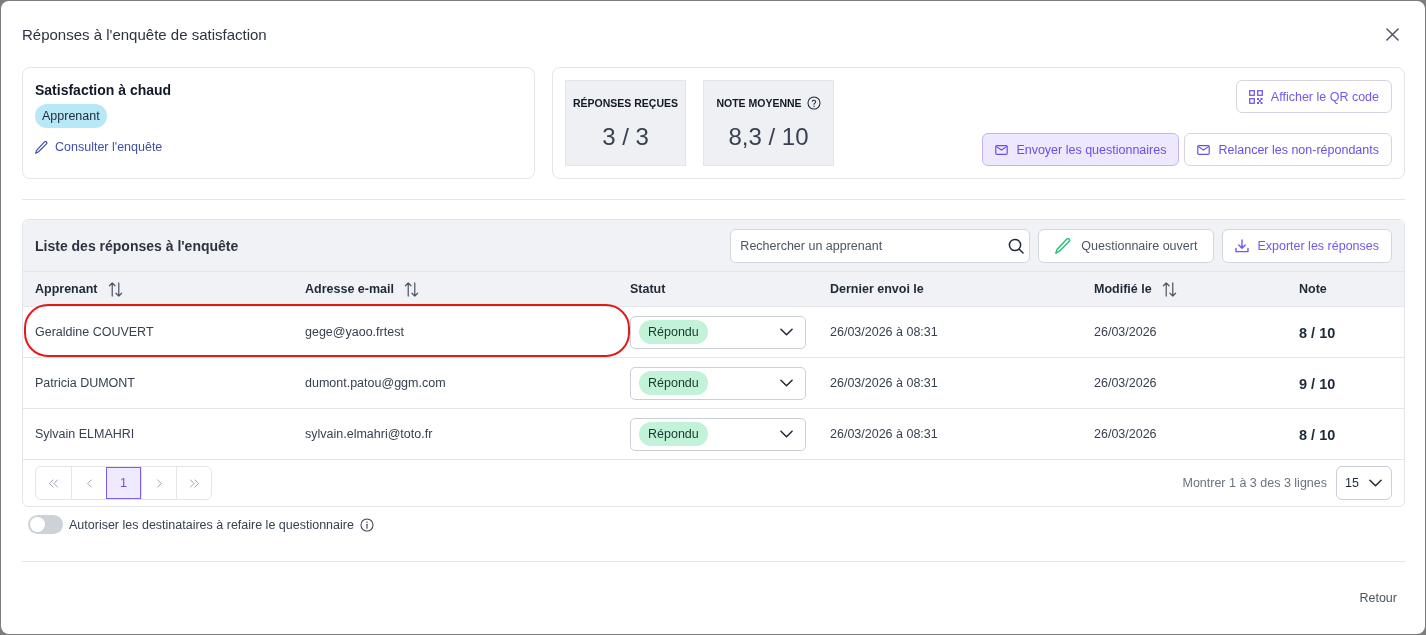  I want to click on score-cell: 9 / 10, so click(1317, 384).